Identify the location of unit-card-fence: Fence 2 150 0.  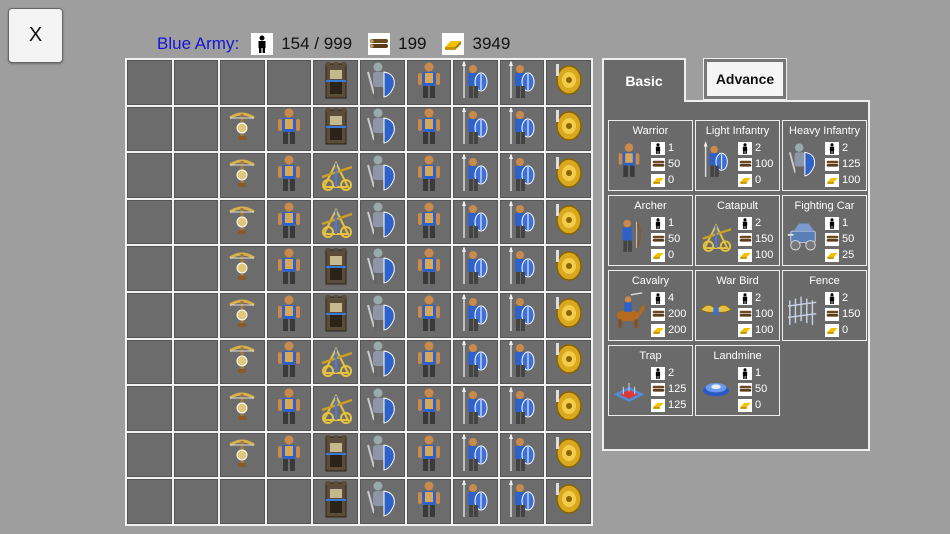
(824, 305).